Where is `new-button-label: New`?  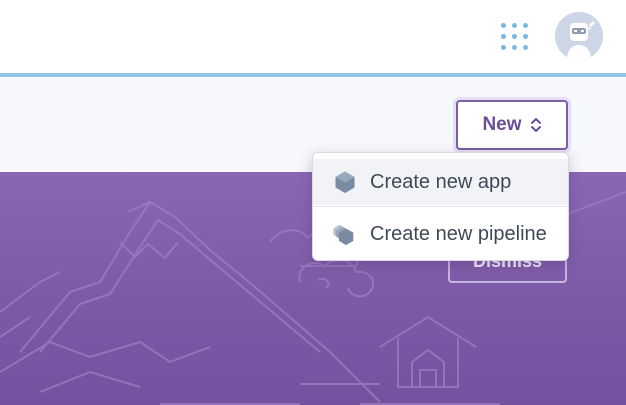 new-button-label: New is located at coordinates (502, 124).